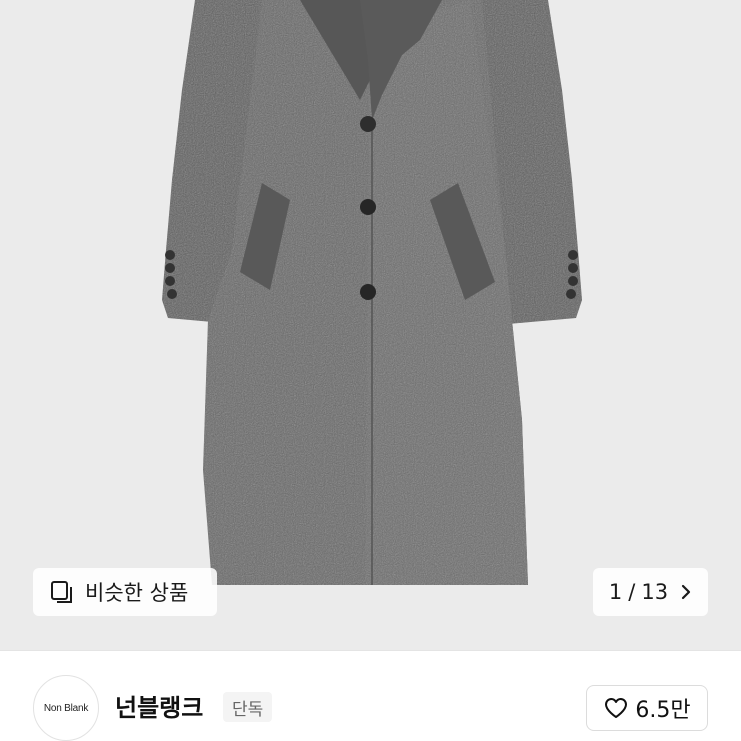 The image size is (741, 741). I want to click on heart-icon, so click(616, 708).